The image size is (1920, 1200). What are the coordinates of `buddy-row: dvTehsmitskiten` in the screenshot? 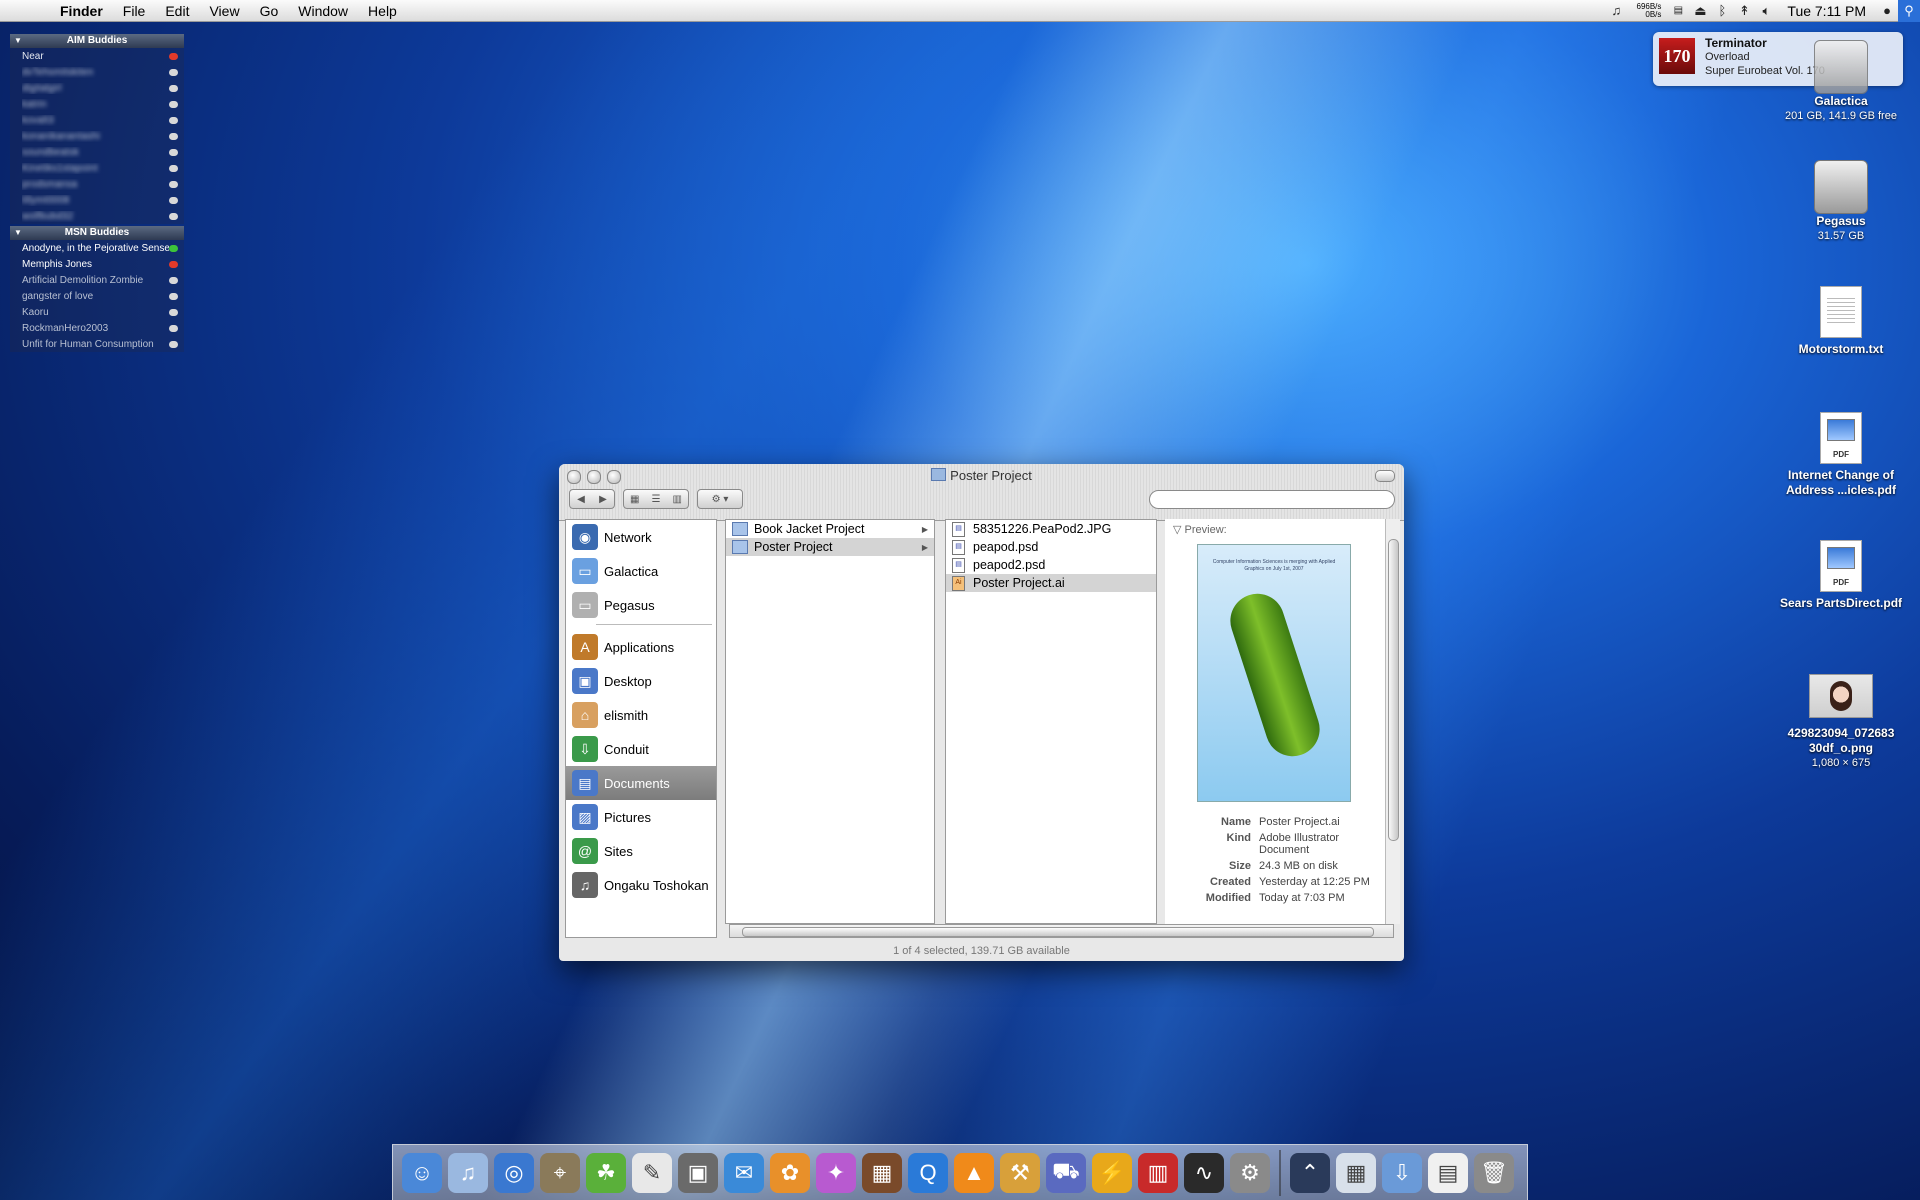 It's located at (97, 72).